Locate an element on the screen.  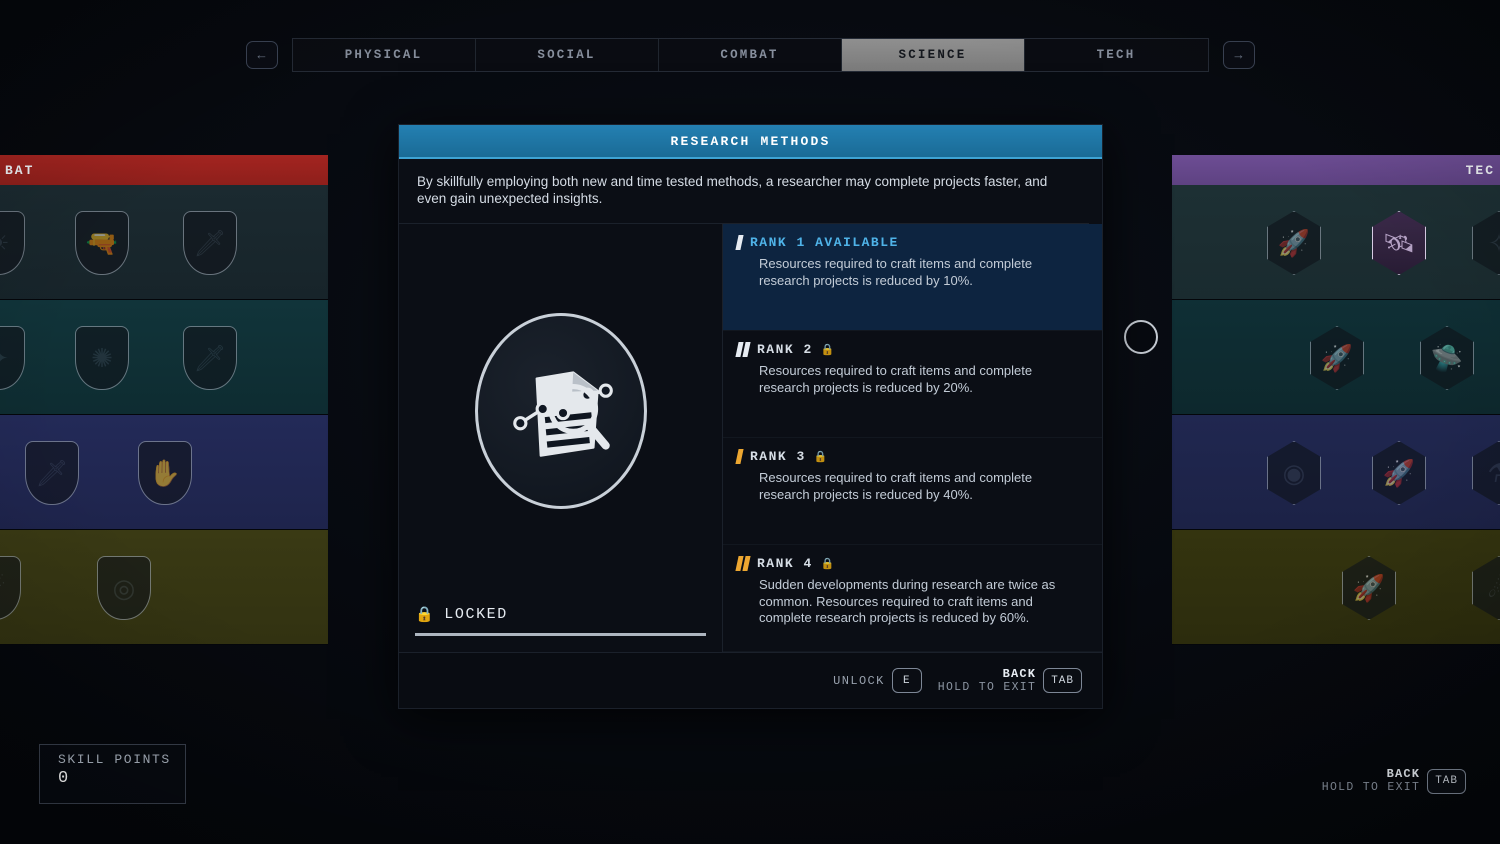
rank-title-row: RANK 4 🔒 is located at coordinates (910, 563).